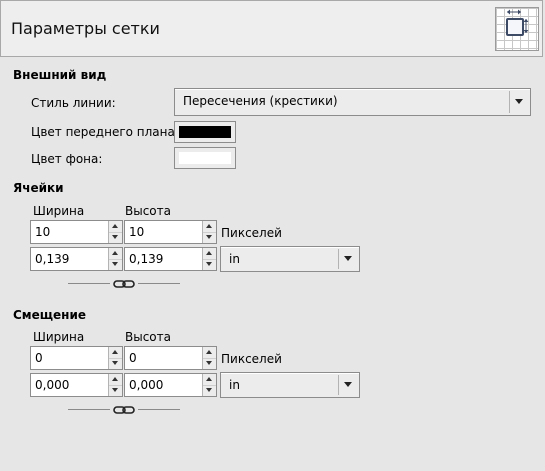  I want to click on fg-color-swatch, so click(205, 132).